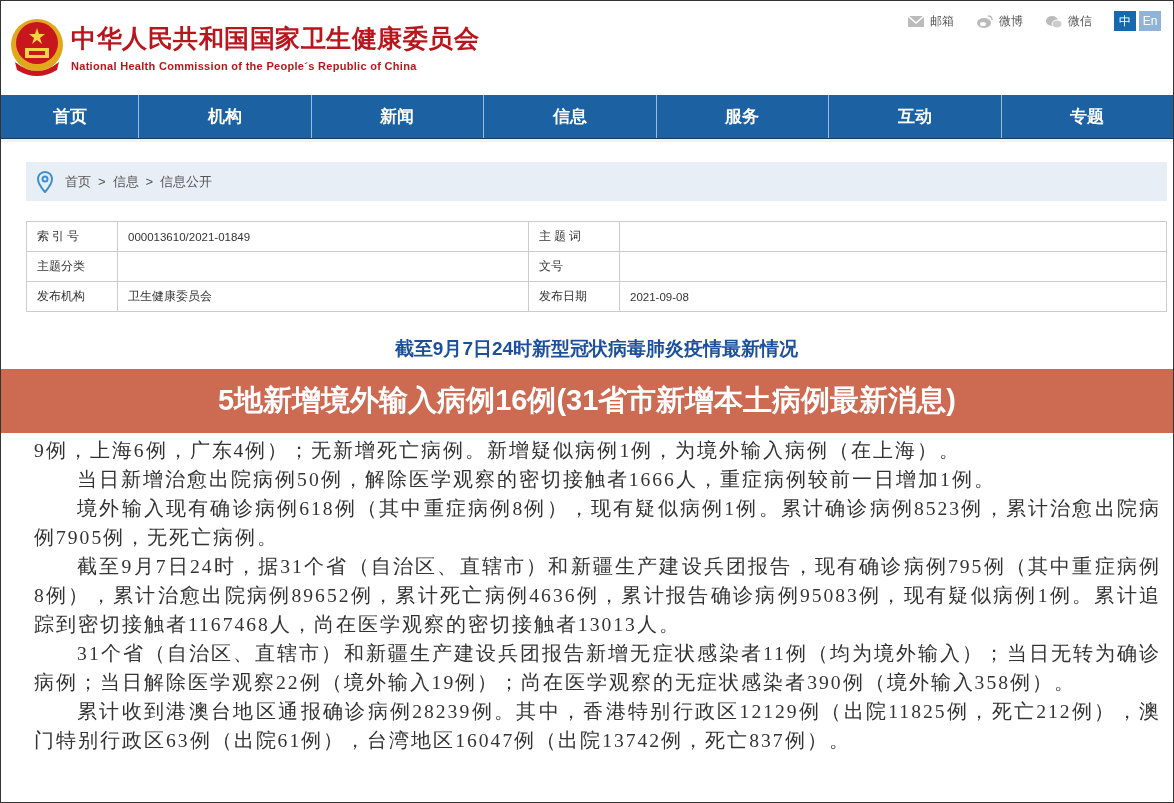 This screenshot has width=1174, height=803. What do you see at coordinates (1125, 21) in the screenshot?
I see `language-button: 中` at bounding box center [1125, 21].